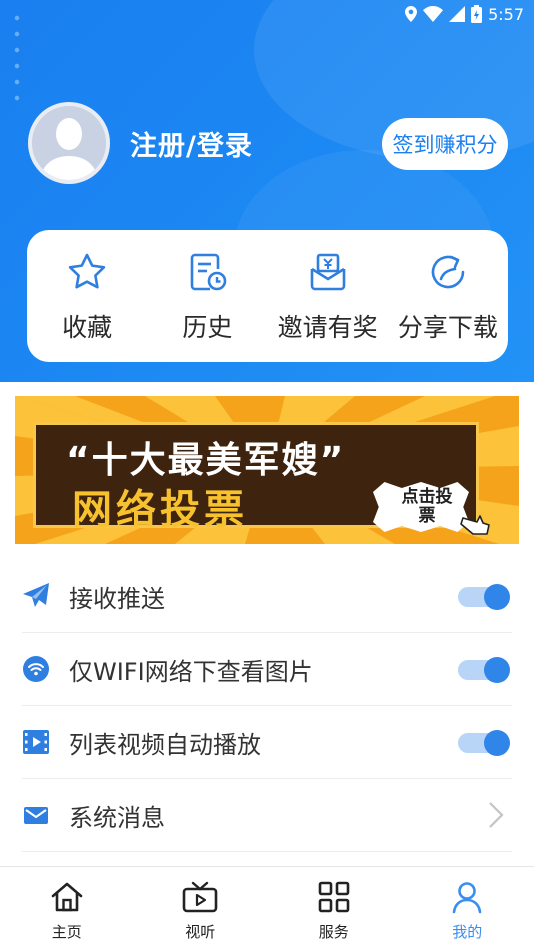 The height and width of the screenshot is (950, 534). I want to click on vote-banner: “十大最美军嫂” 网络投票 点击投票, so click(267, 470).